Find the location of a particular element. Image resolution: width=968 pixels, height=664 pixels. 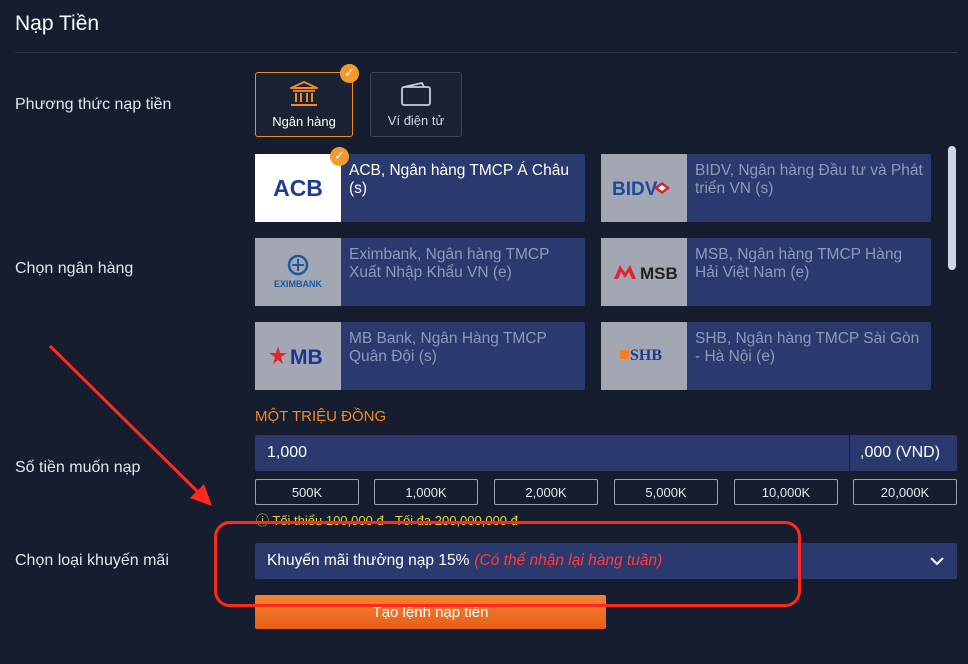

quick-amount-1000k: 1,000K is located at coordinates (426, 492).